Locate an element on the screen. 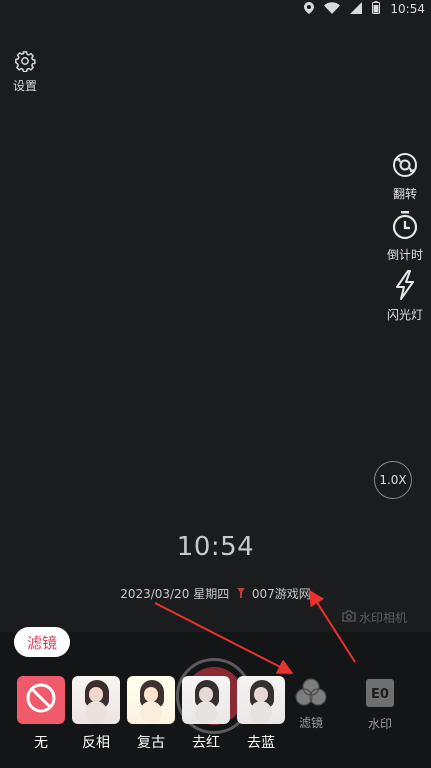 Image resolution: width=431 pixels, height=768 pixels. filter-tag: 滤镜 is located at coordinates (42, 642).